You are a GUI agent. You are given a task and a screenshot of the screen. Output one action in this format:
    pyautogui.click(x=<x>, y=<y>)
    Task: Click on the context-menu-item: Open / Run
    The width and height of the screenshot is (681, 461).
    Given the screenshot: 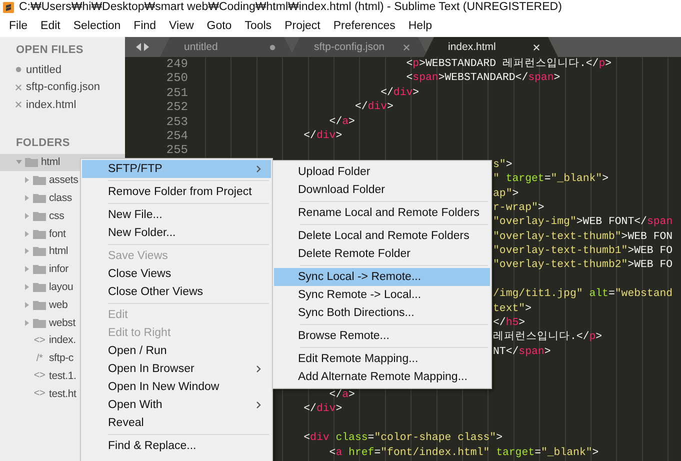 What is the action you would take?
    pyautogui.click(x=176, y=351)
    